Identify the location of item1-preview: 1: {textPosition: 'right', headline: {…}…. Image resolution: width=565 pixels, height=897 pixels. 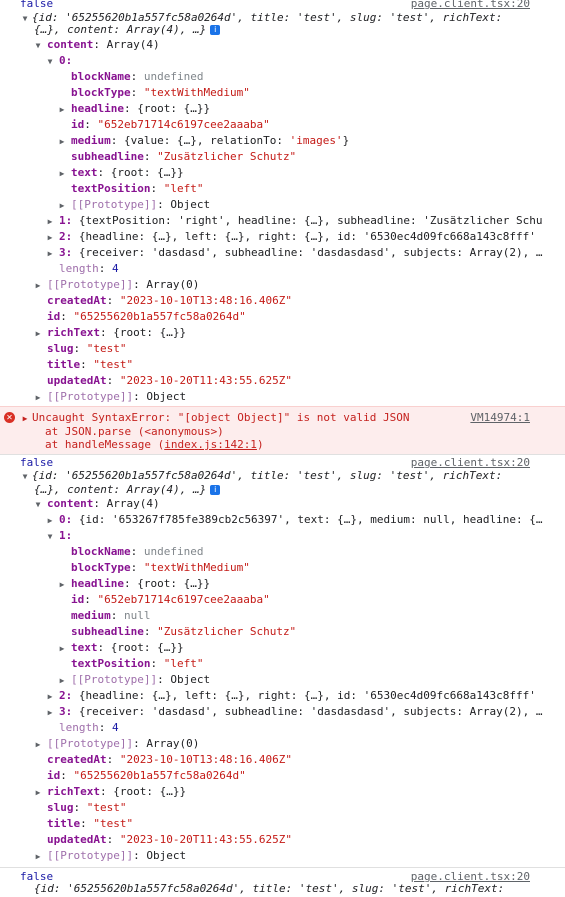
(301, 220).